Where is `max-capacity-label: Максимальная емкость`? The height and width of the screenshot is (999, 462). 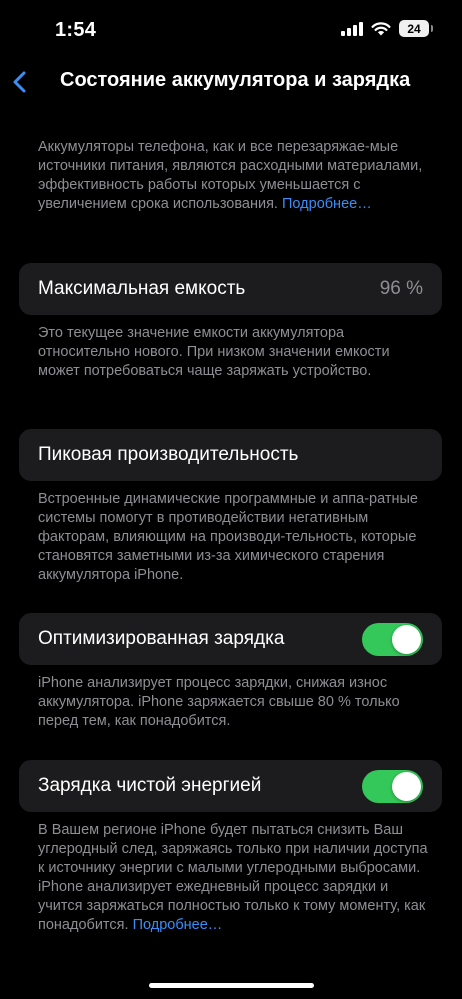 max-capacity-label: Максимальная емкость is located at coordinates (142, 288).